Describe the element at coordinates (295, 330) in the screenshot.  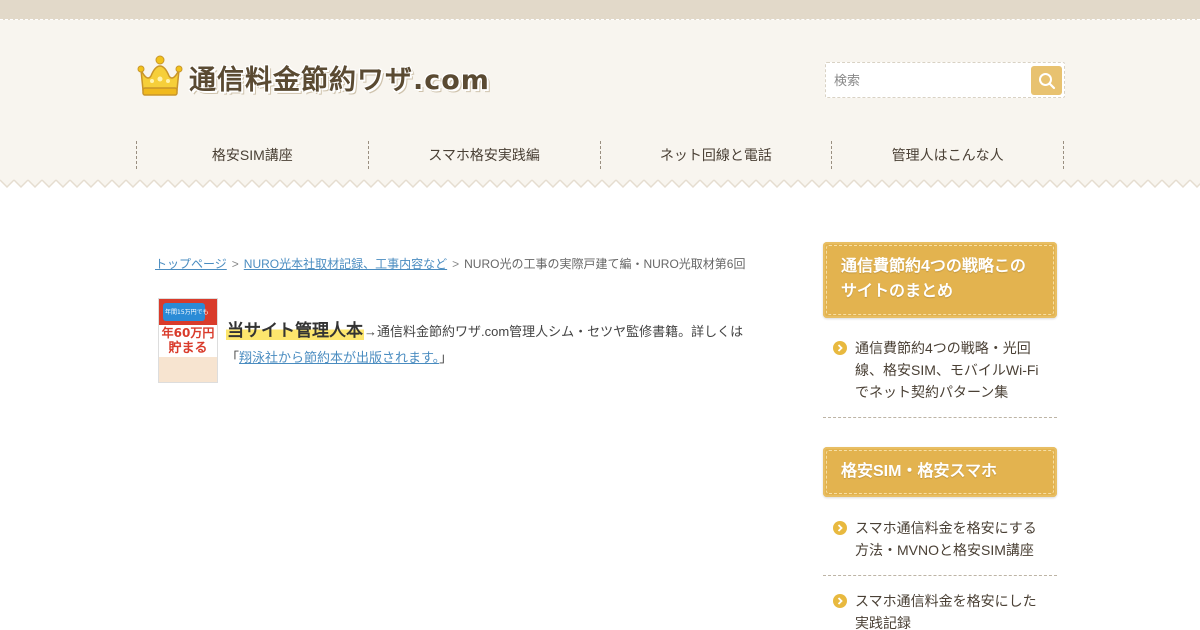
I see `promo-highlight: 当サイト管理人本` at that location.